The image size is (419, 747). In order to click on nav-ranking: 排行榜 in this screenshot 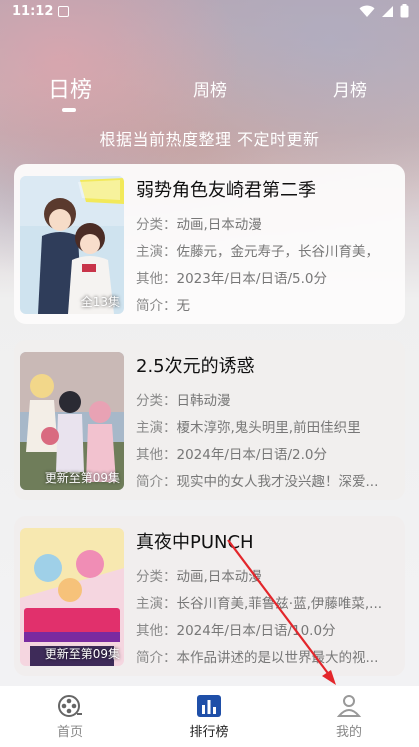, I will do `click(209, 717)`.